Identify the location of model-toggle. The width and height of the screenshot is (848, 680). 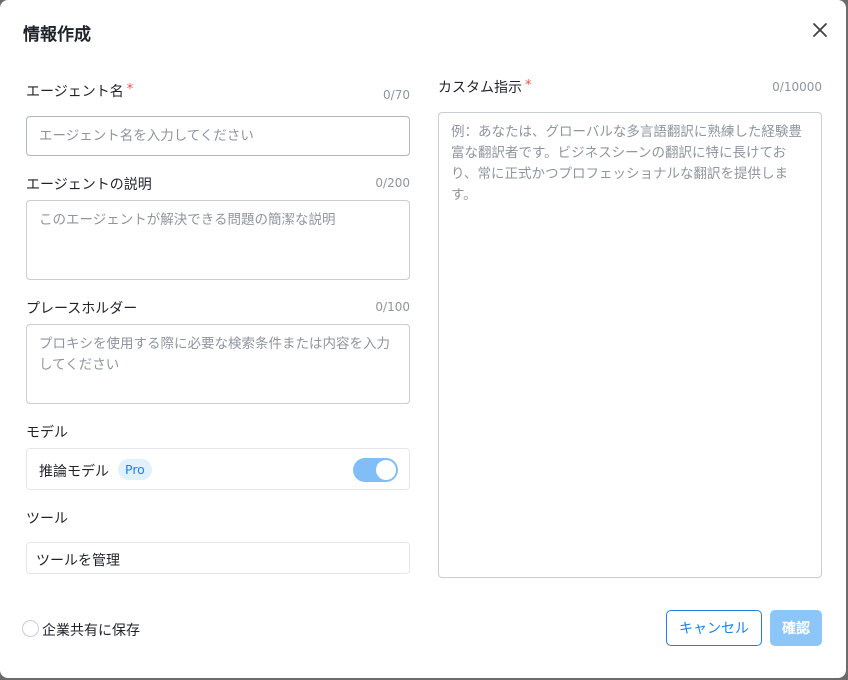
(375, 470).